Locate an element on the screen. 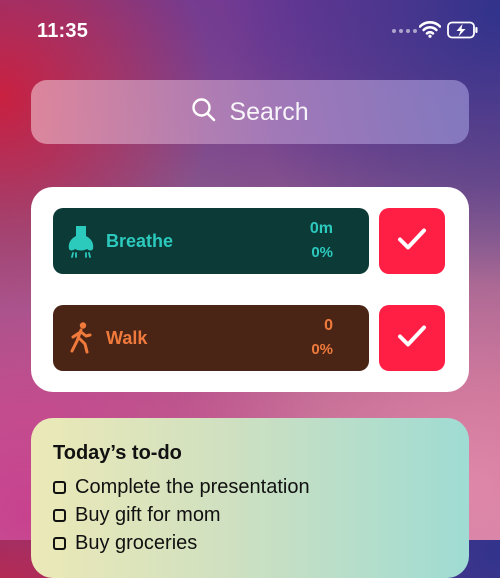  habit-pill-breathe: Breathe 0m 0% is located at coordinates (211, 241).